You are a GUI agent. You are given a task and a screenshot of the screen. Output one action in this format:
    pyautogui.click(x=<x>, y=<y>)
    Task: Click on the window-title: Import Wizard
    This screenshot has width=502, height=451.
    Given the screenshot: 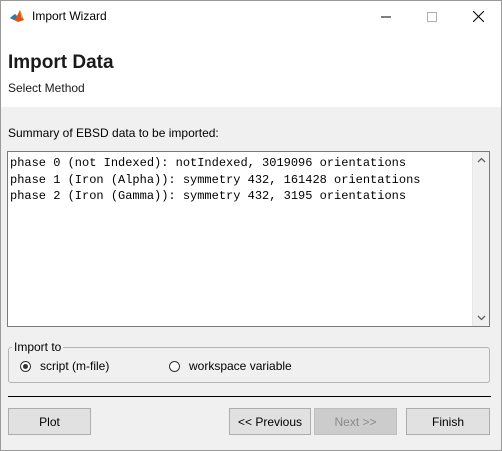 What is the action you would take?
    pyautogui.click(x=69, y=16)
    